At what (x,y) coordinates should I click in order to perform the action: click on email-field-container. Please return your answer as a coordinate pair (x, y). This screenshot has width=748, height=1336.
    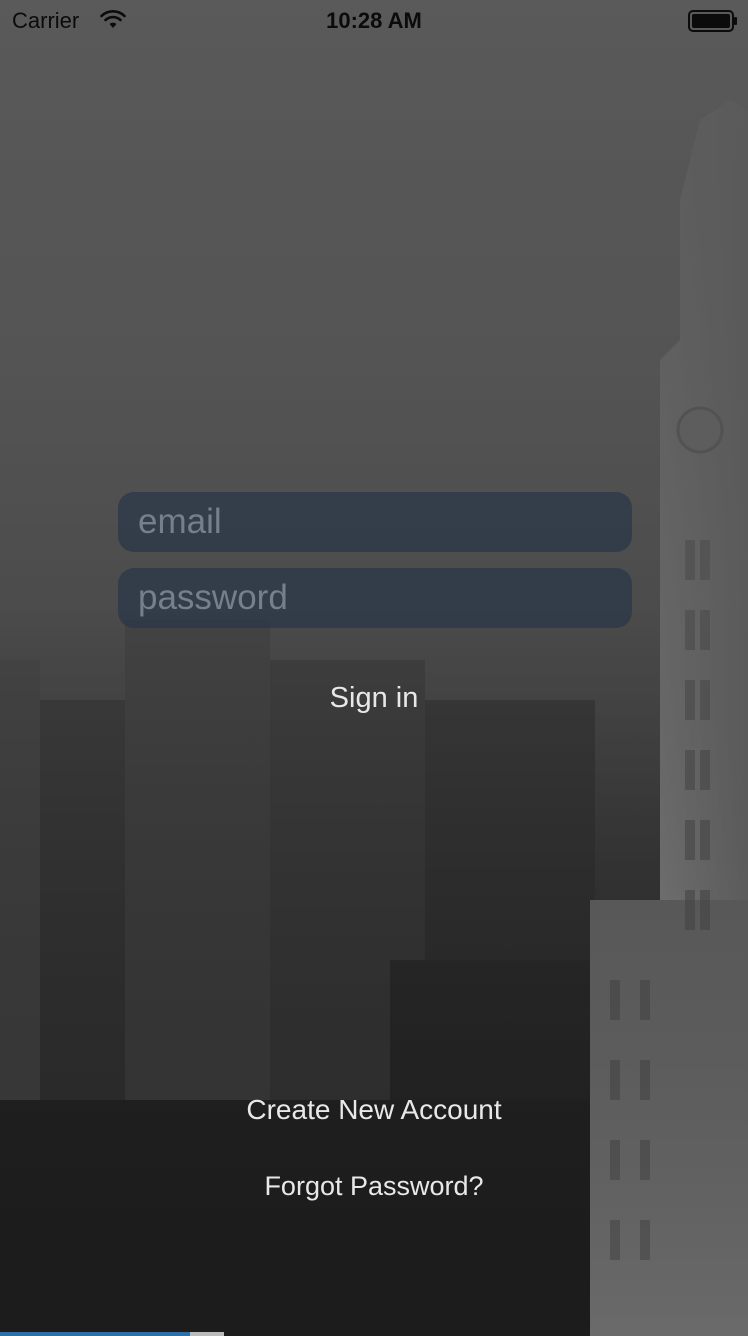
    Looking at the image, I should click on (375, 522).